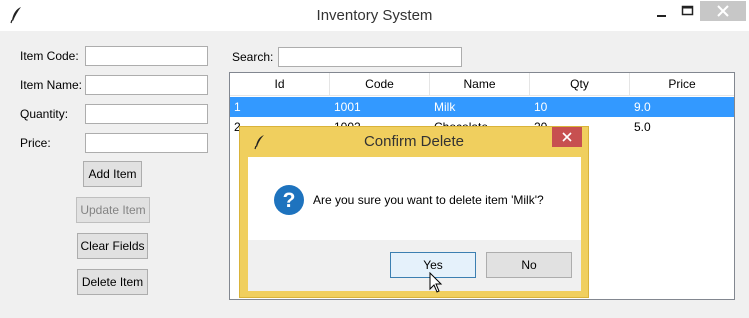 This screenshot has height=318, width=749. Describe the element at coordinates (480, 84) in the screenshot. I see `column-header-name: Name` at that location.